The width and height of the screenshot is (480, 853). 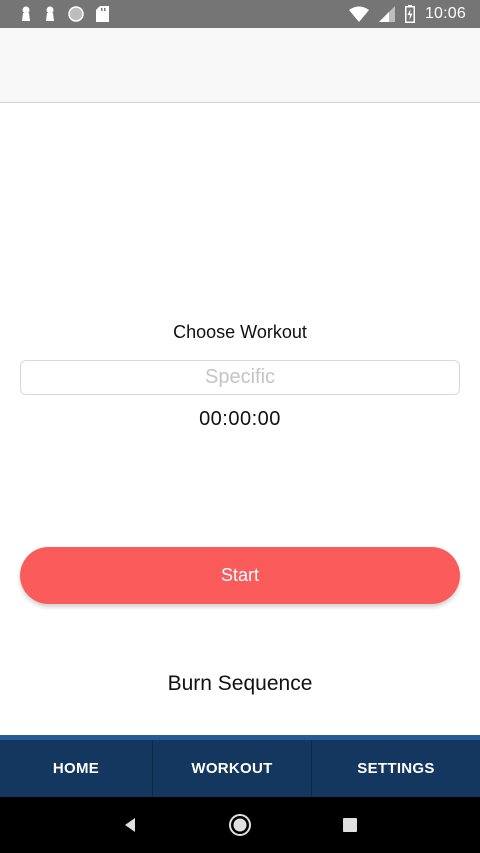 I want to click on status-right-icons: 10:06, so click(x=407, y=14).